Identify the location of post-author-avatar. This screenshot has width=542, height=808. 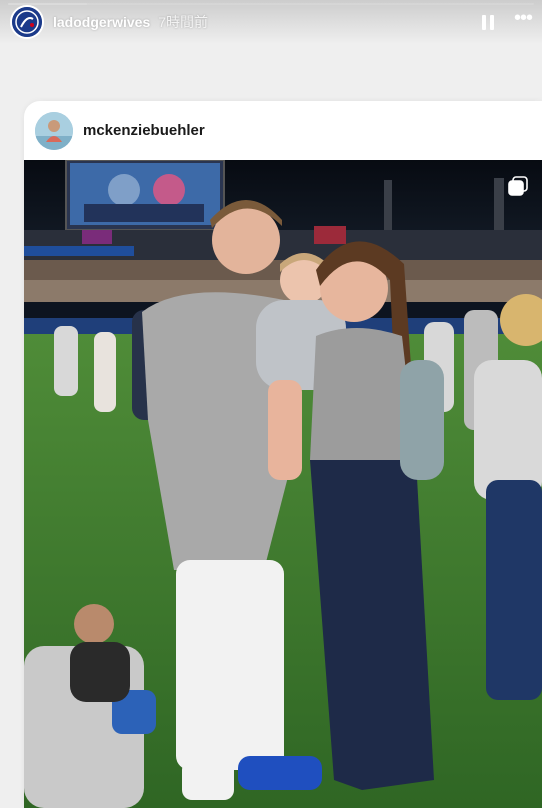
(54, 130).